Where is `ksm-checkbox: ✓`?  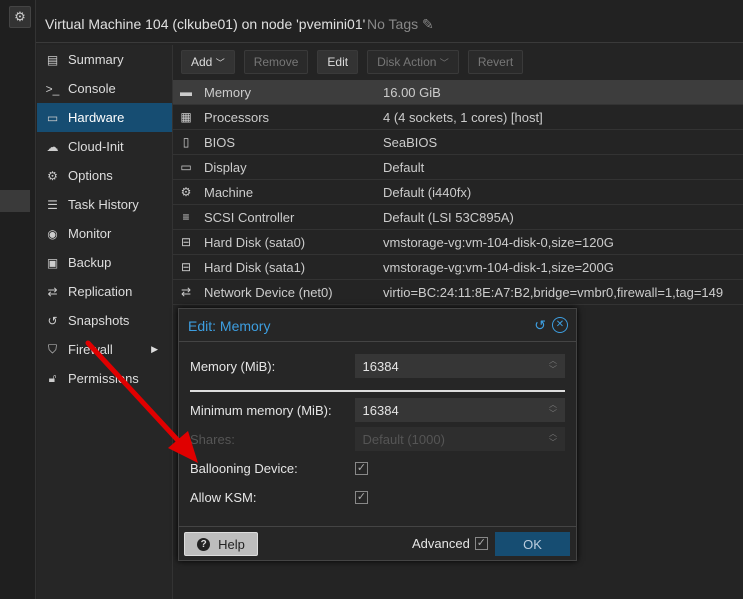
ksm-checkbox: ✓ is located at coordinates (361, 497).